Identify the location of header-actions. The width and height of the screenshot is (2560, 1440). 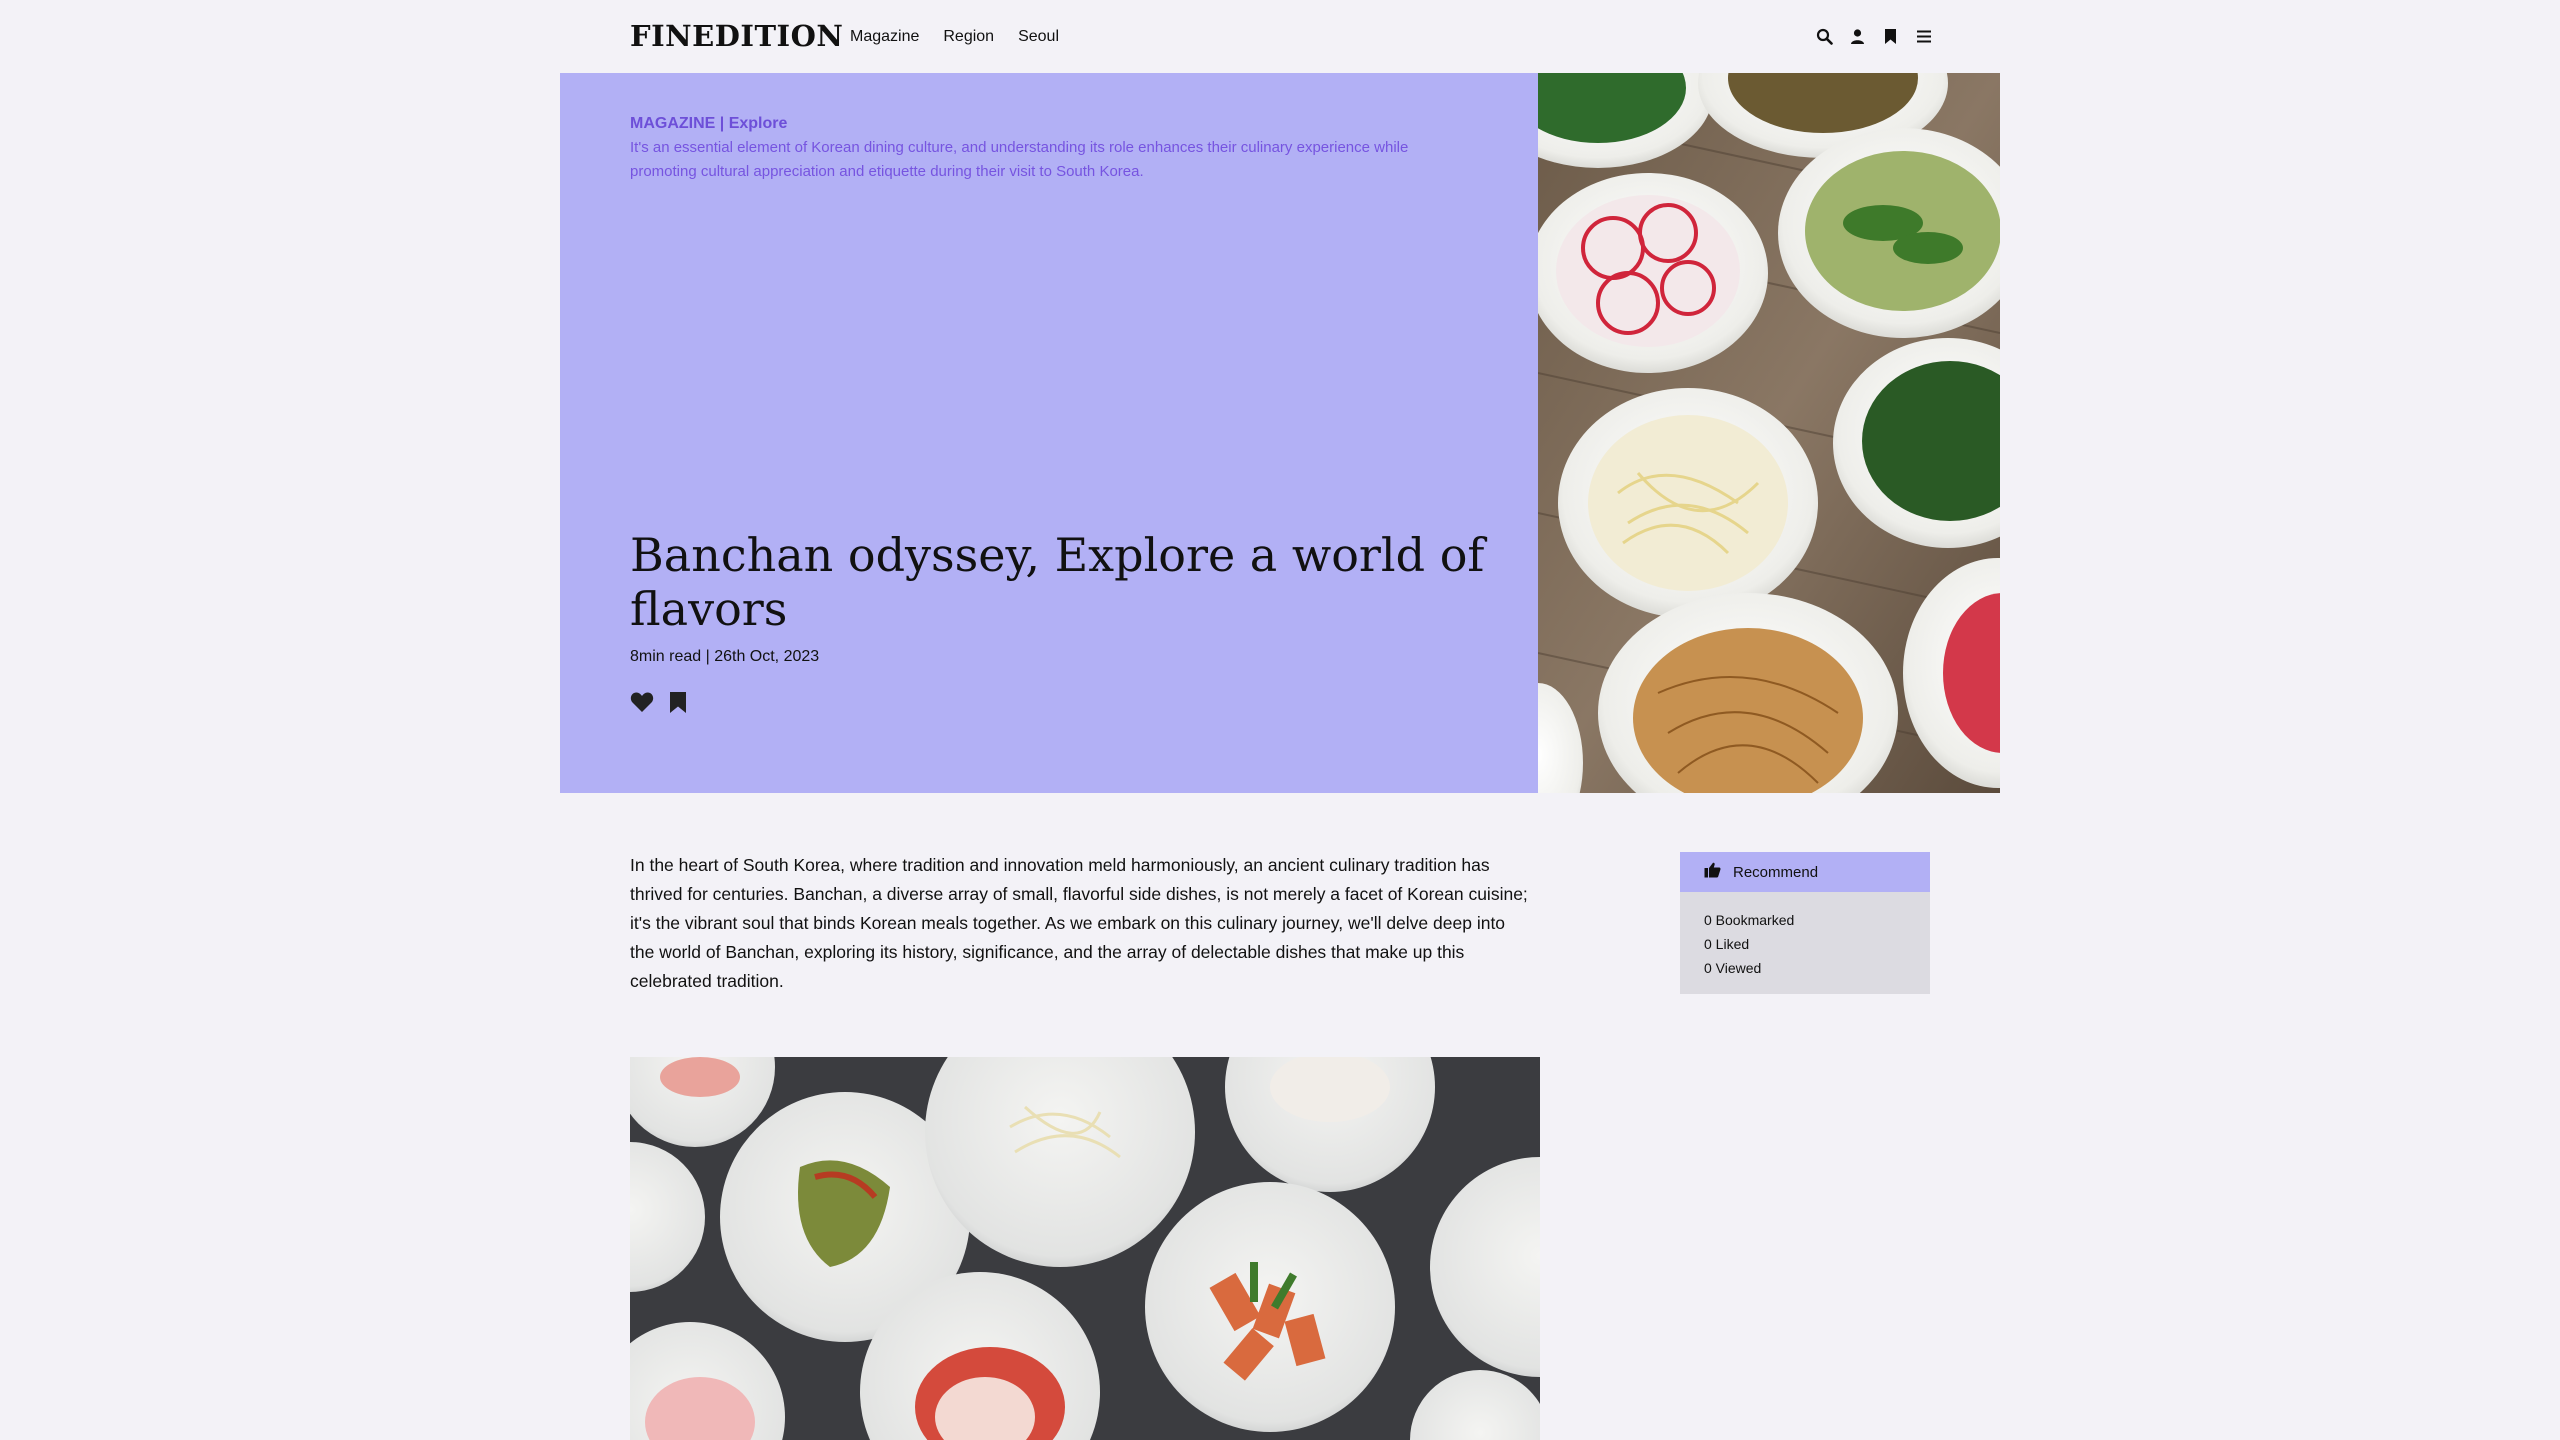
(1874, 36).